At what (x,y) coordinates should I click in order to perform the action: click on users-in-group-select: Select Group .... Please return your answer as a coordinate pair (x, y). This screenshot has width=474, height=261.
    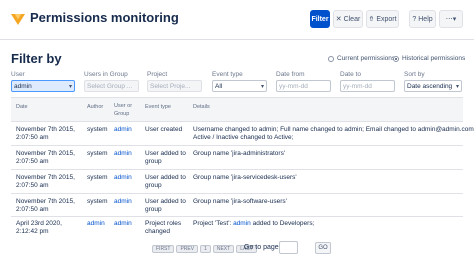
    Looking at the image, I should click on (111, 86).